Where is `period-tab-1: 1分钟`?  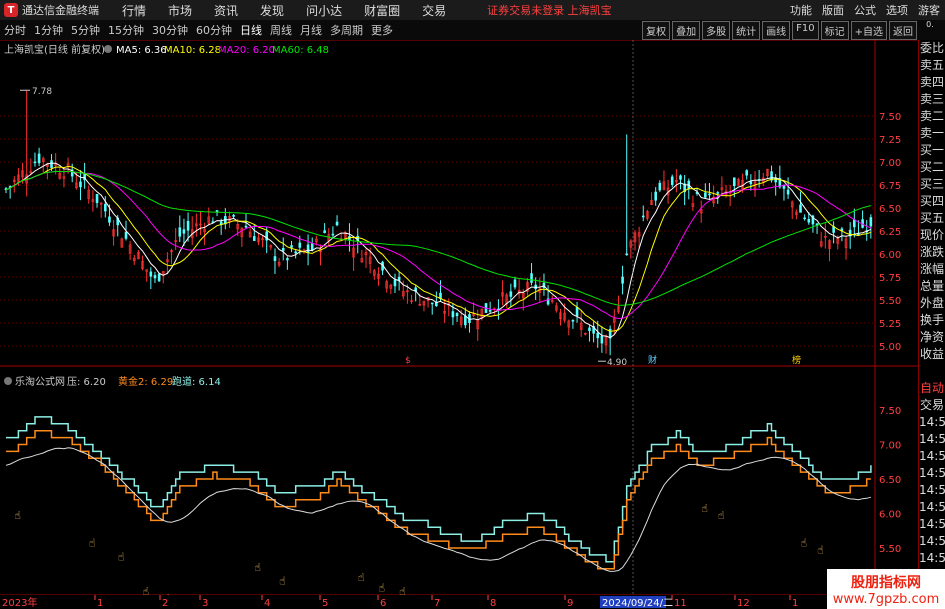 period-tab-1: 1分钟 is located at coordinates (48, 30).